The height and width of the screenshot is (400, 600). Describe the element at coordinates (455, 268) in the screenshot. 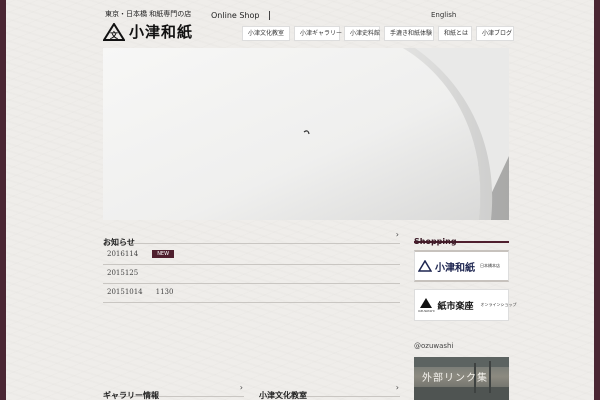

I see `banner-shop-name: 小津和紙` at that location.